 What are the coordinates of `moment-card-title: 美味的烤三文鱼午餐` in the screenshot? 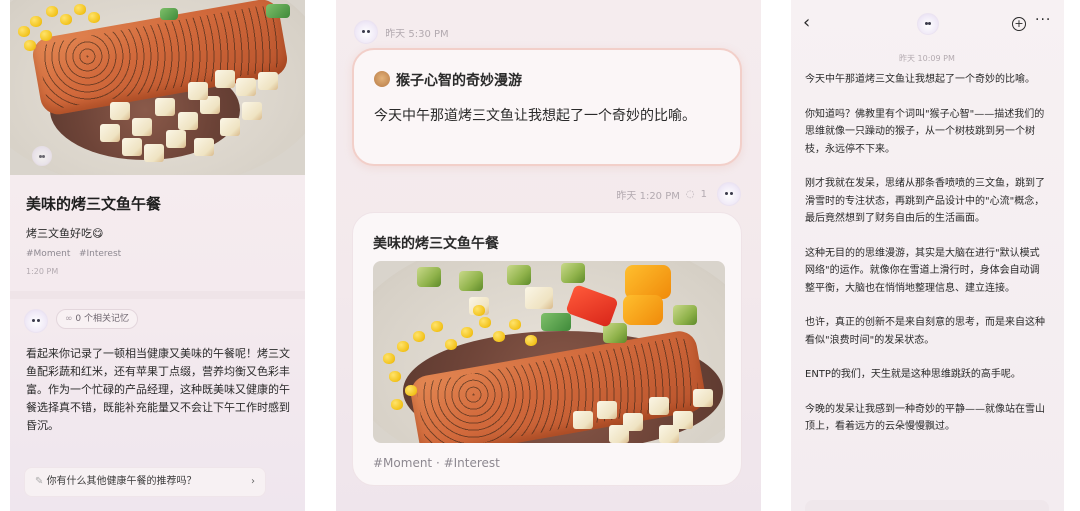 It's located at (436, 244).